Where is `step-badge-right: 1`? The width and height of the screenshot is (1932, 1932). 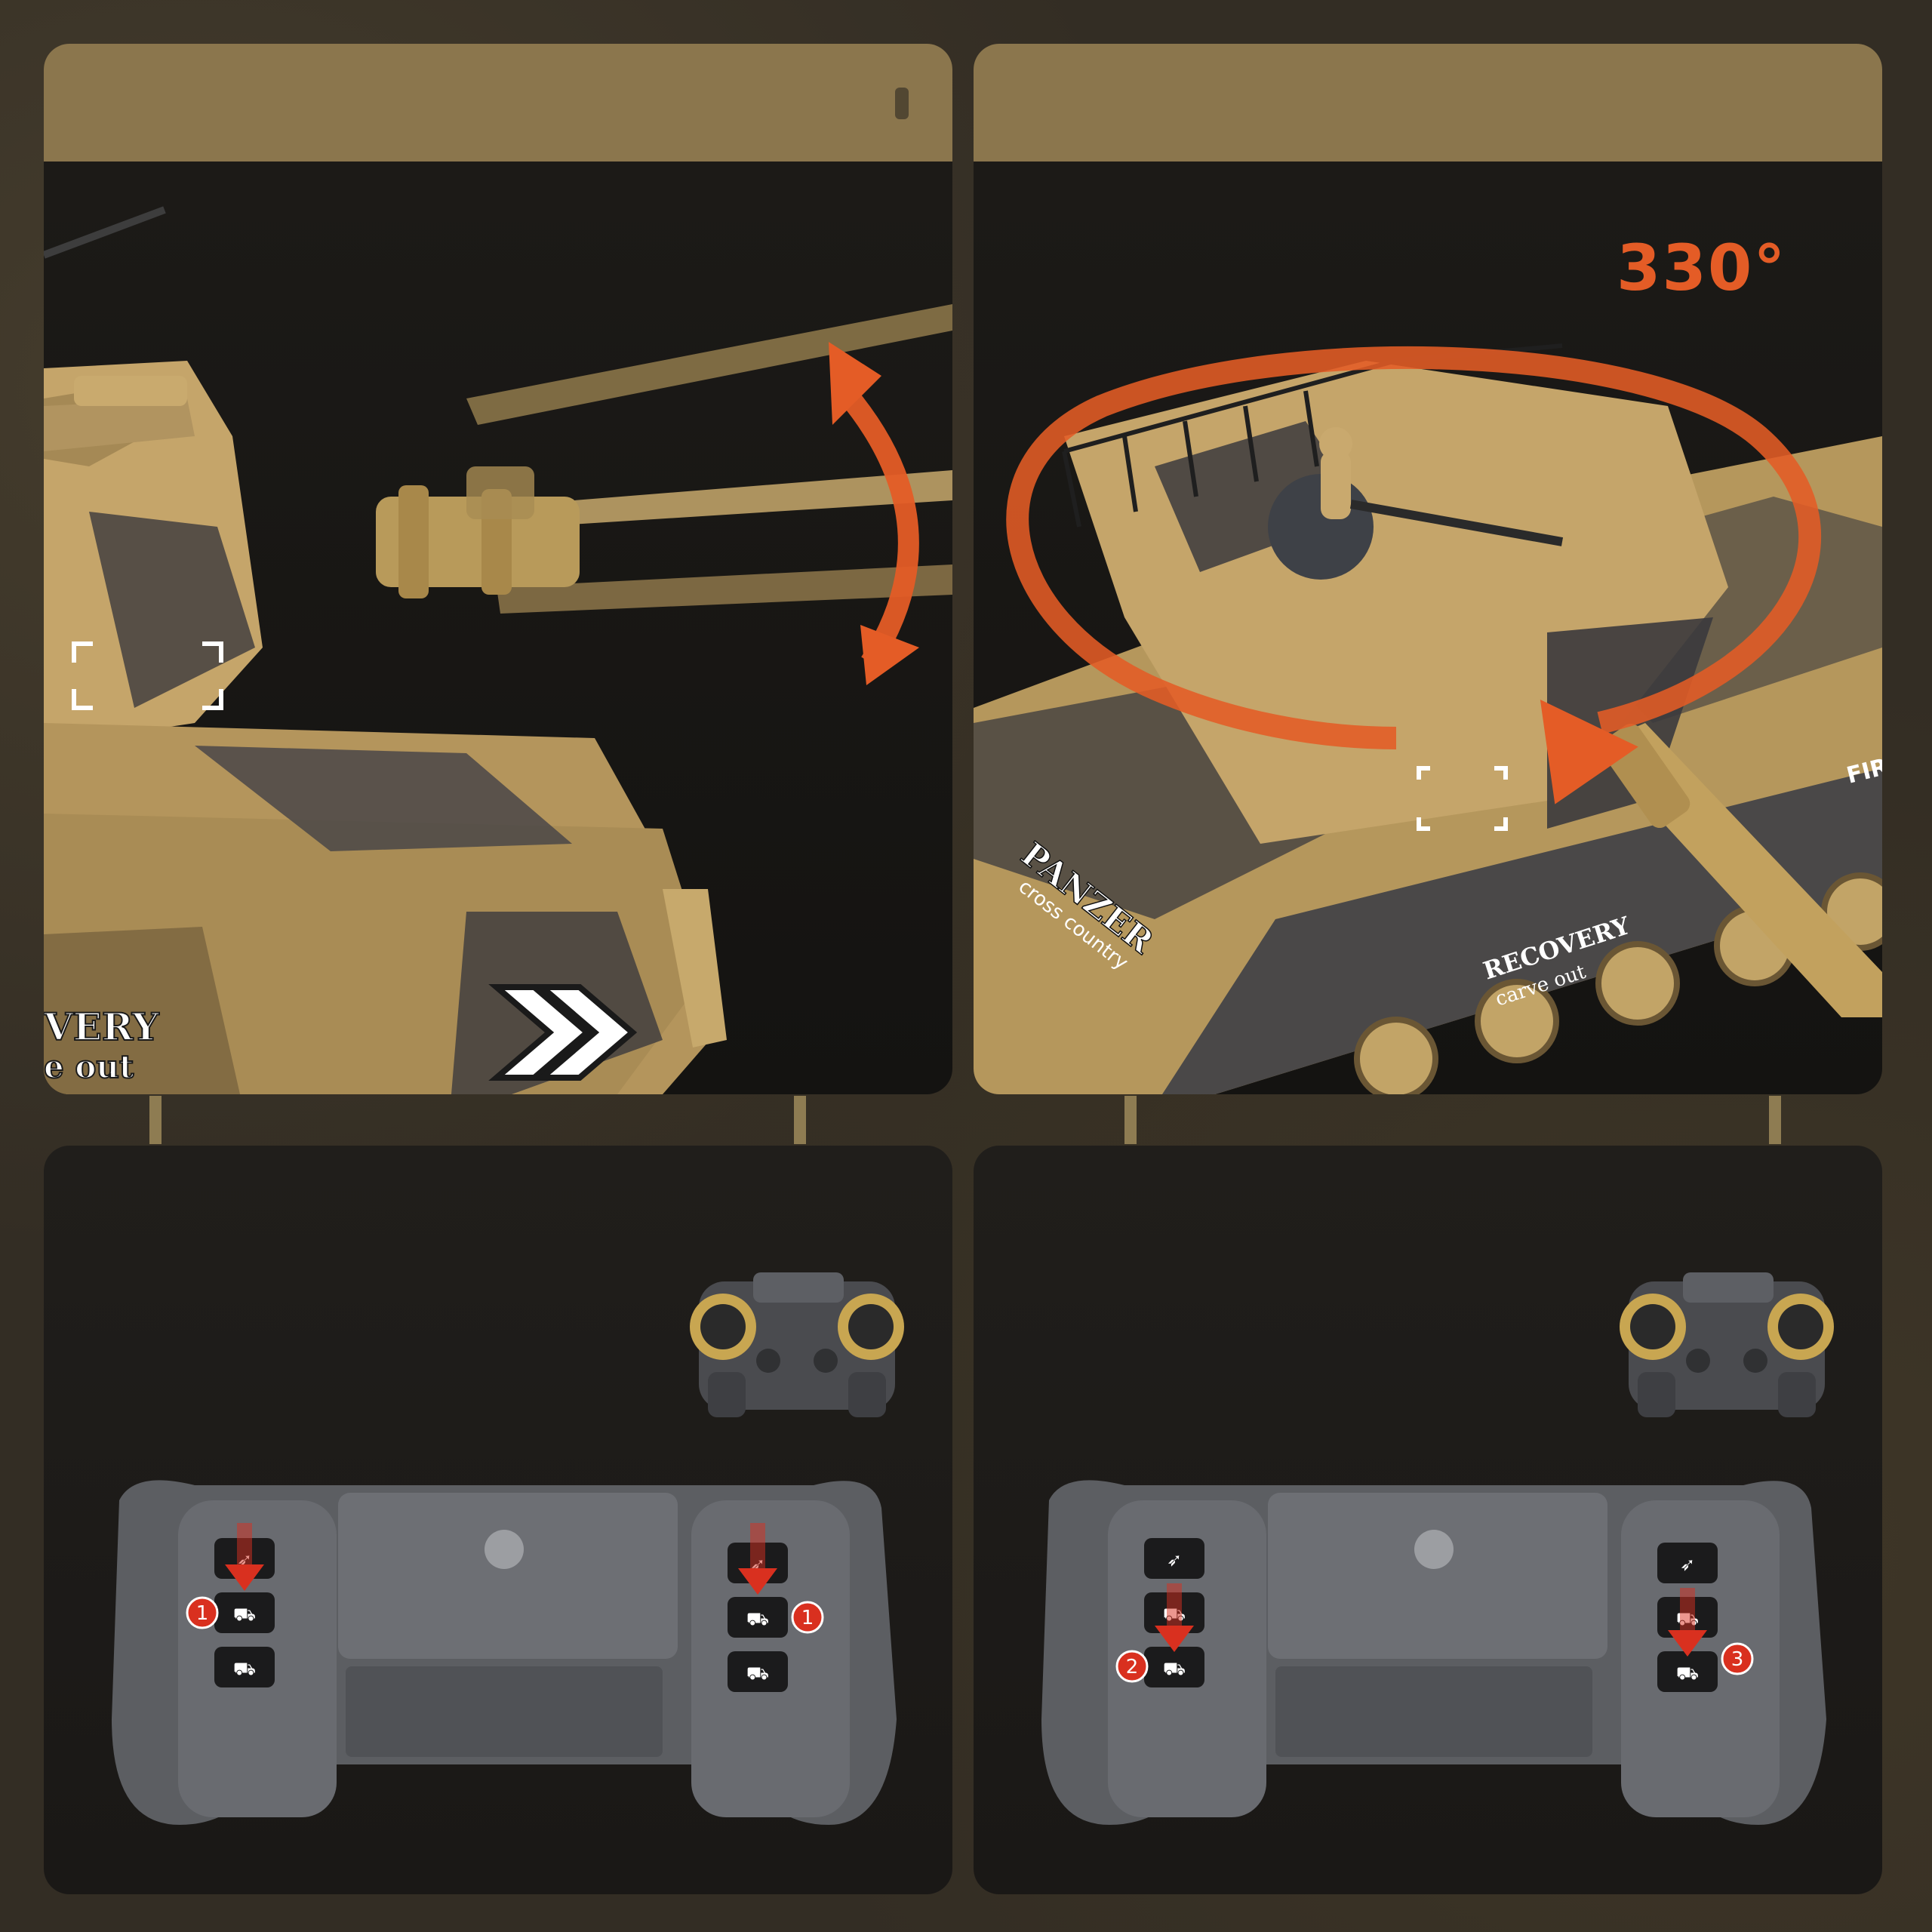
step-badge-right: 1 is located at coordinates (807, 1617).